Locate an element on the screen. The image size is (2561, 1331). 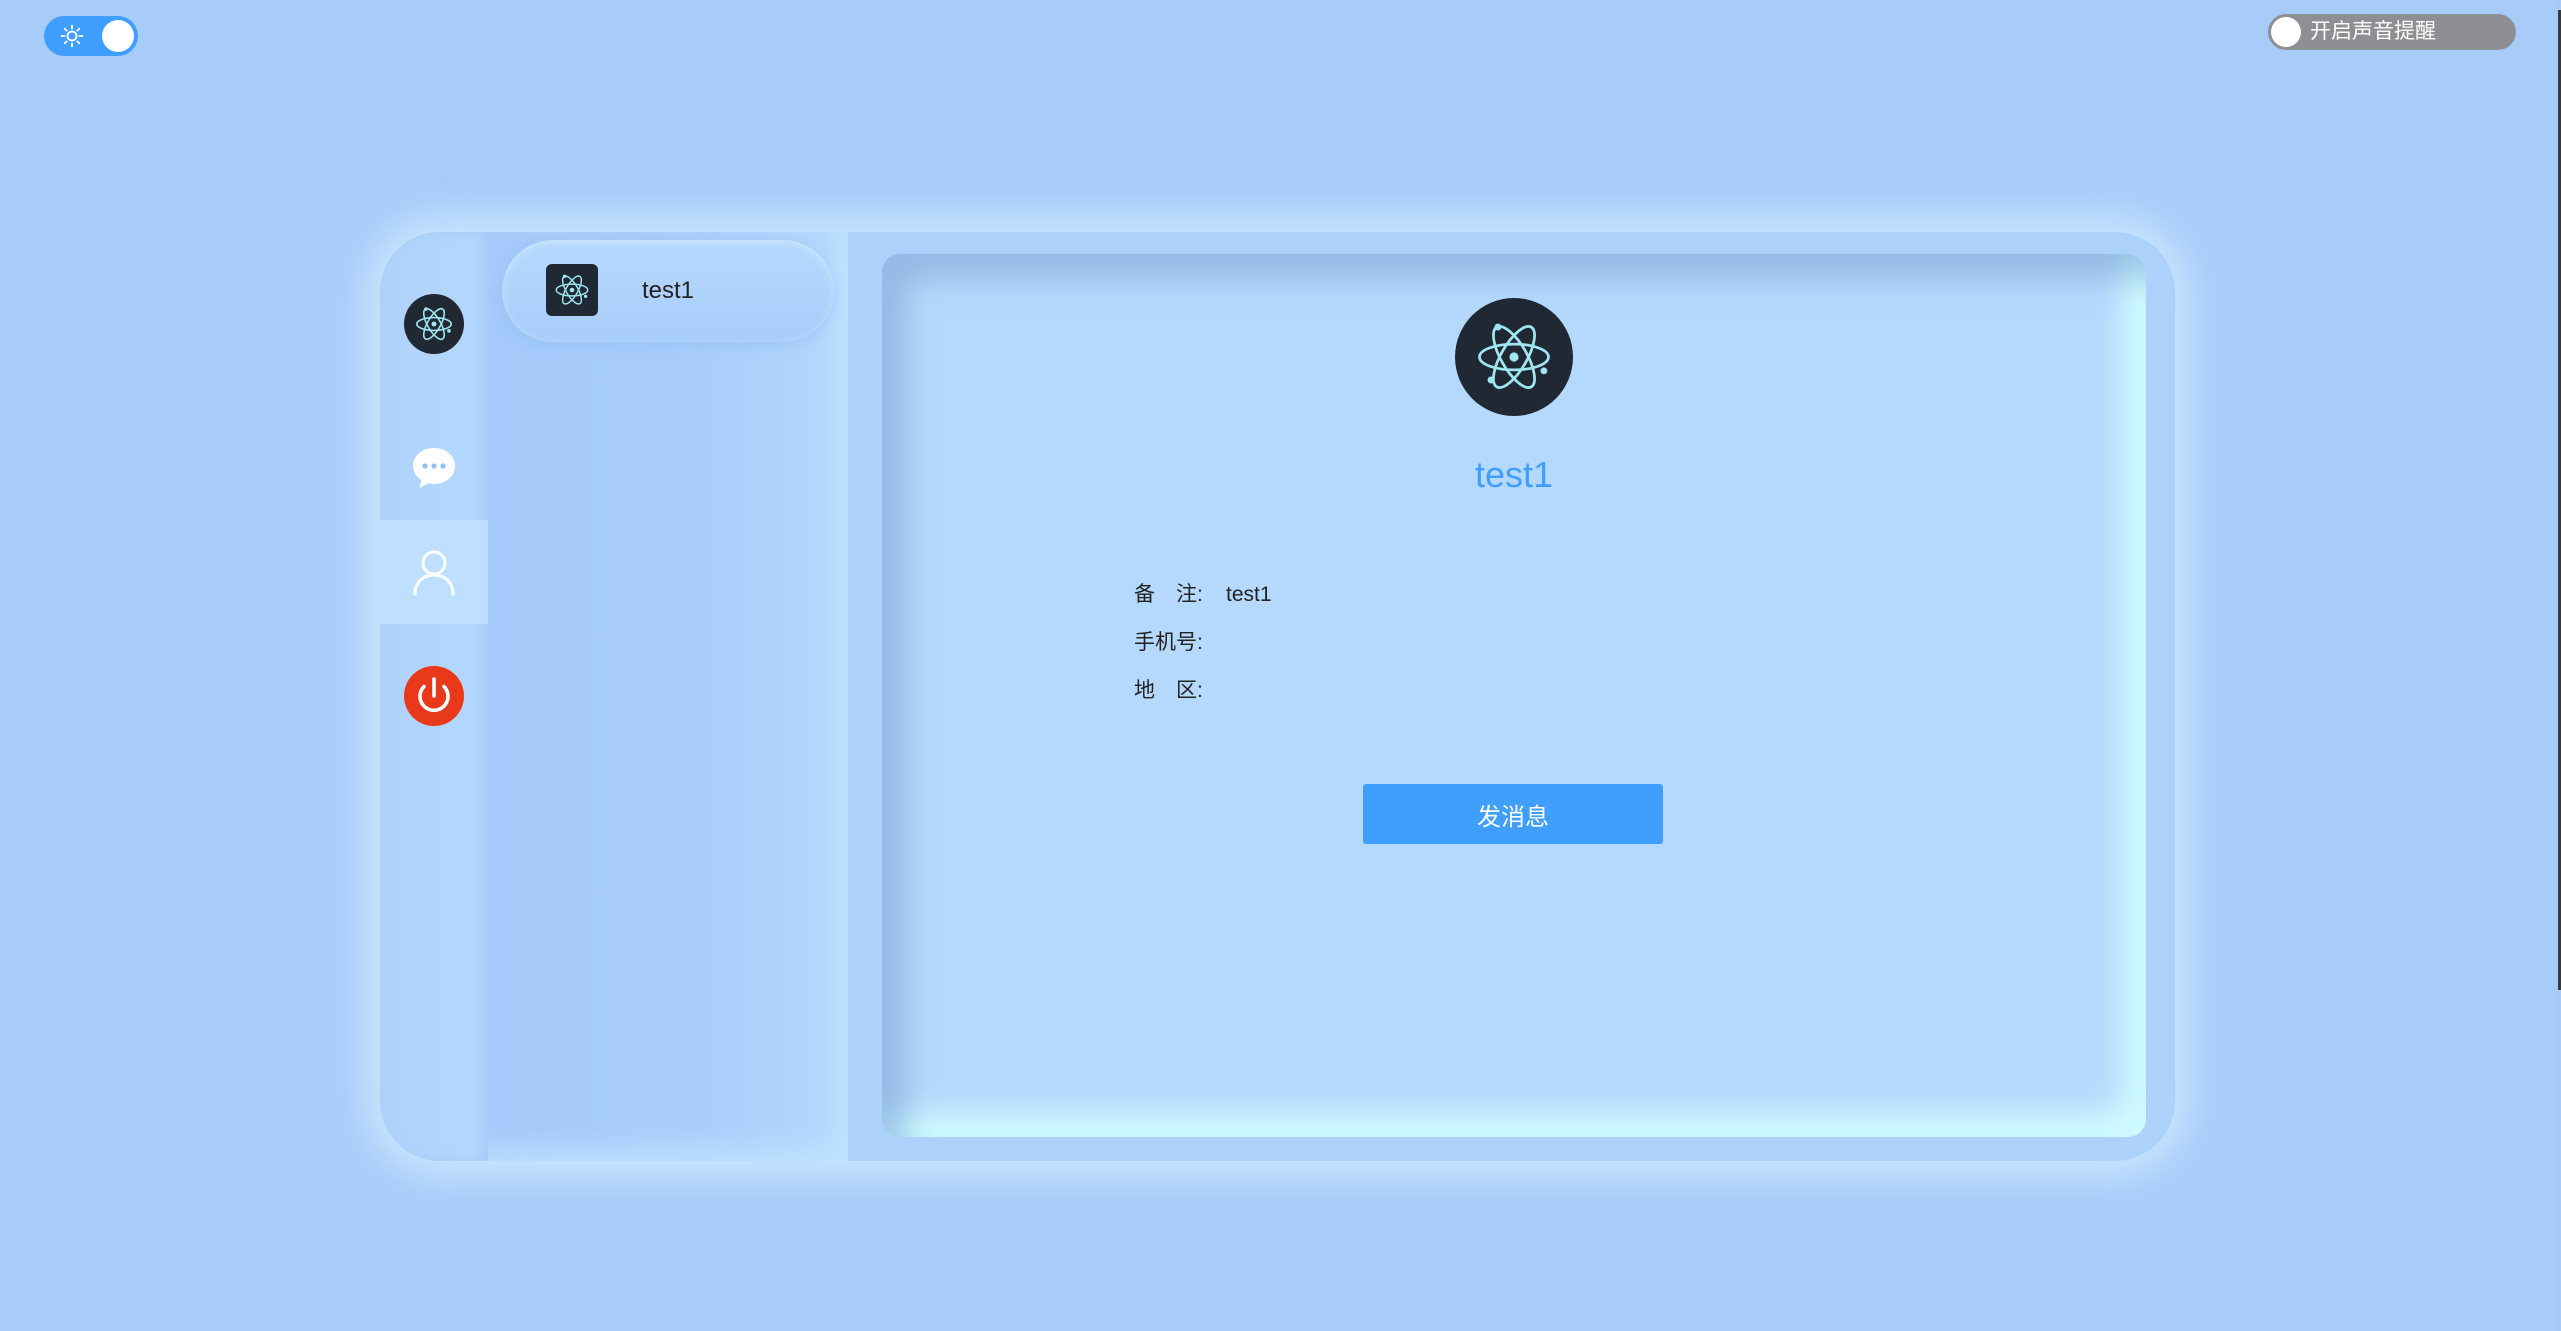
remark-row: 备 注: test1 is located at coordinates (1203, 595).